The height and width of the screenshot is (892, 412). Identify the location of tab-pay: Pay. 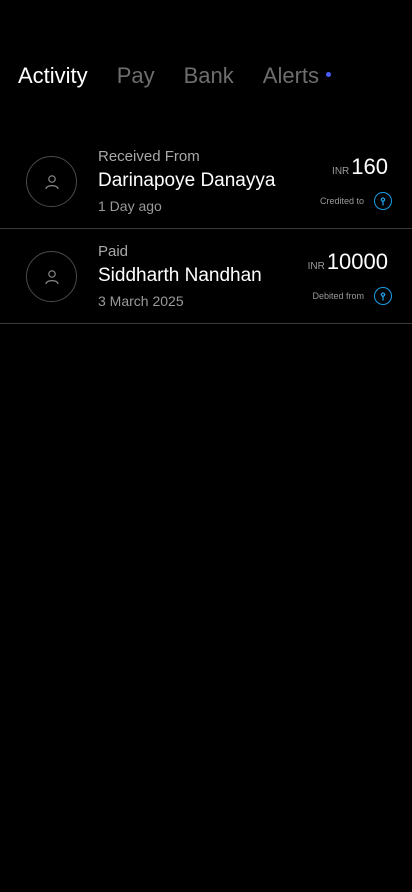
(136, 76).